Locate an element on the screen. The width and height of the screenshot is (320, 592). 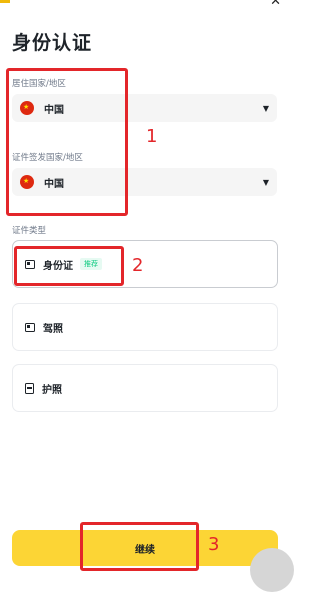
driver-license-icon is located at coordinates (30, 327).